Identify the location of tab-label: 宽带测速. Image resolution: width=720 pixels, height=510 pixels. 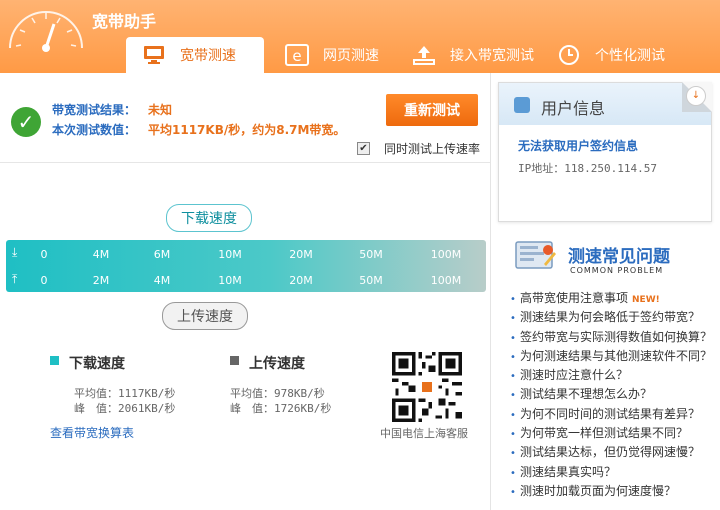
(208, 56).